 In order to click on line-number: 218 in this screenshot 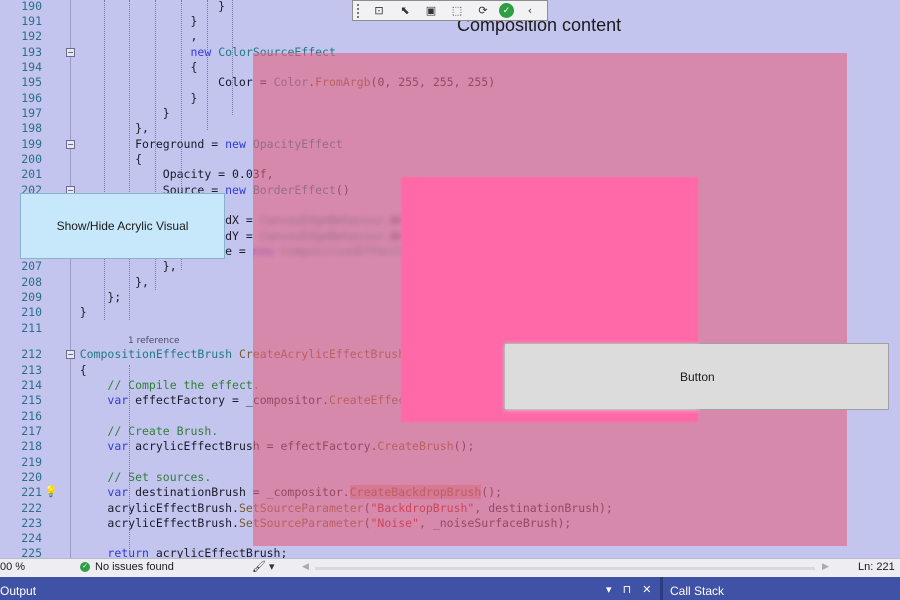, I will do `click(31, 446)`.